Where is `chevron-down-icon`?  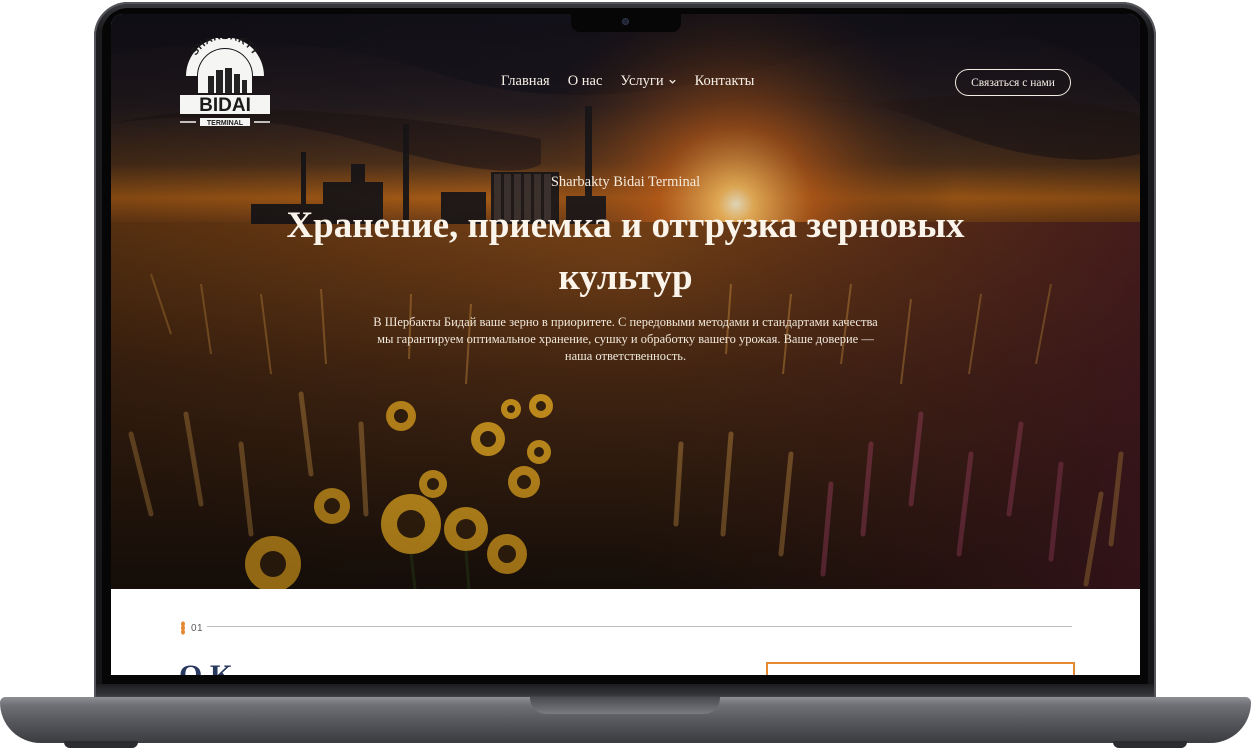 chevron-down-icon is located at coordinates (672, 81).